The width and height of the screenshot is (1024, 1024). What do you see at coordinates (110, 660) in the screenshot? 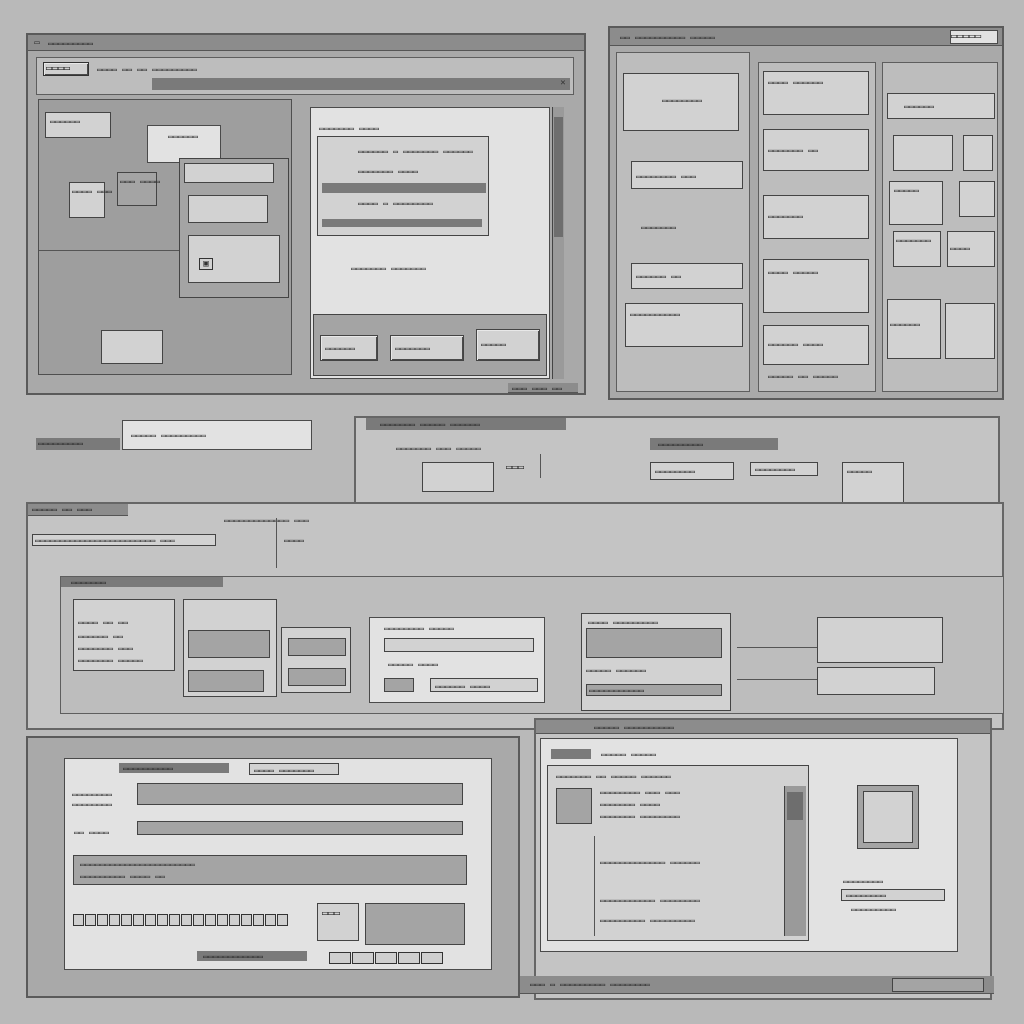
I see `list-item: ▭▭▭▭▭▭▭ ▭▭▭▭▭` at bounding box center [110, 660].